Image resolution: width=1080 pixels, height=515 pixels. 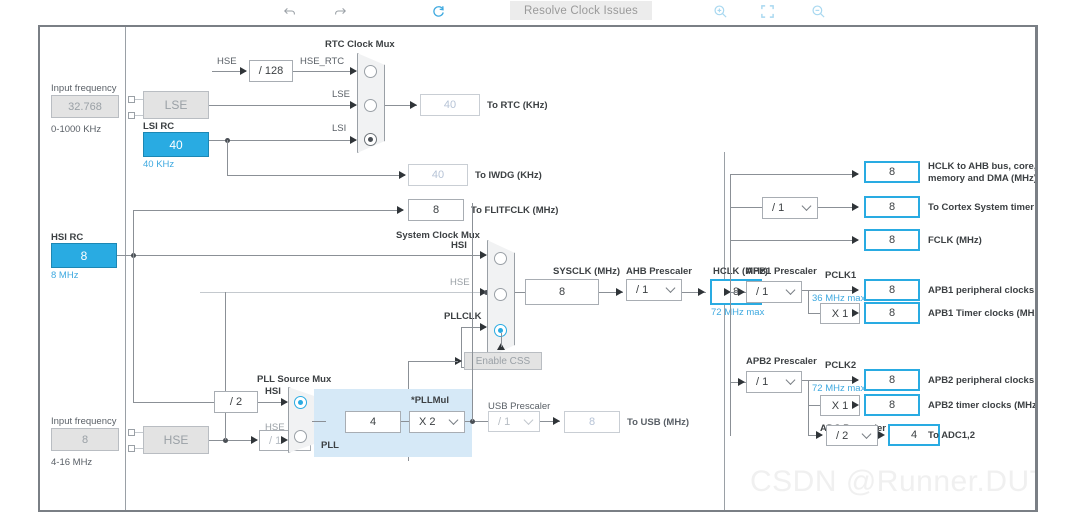 I want to click on hse-osc-pin-out, so click(x=131, y=448).